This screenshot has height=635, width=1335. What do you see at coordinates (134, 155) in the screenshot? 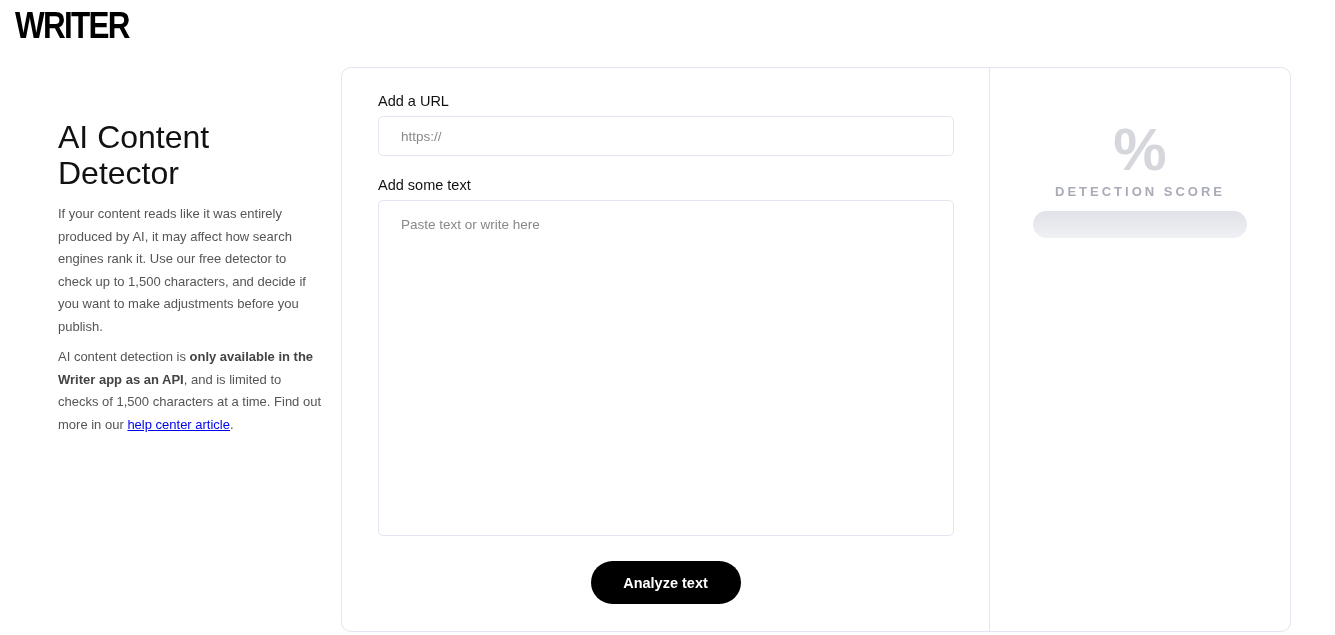
I see `page-title: AI Content Detector` at bounding box center [134, 155].